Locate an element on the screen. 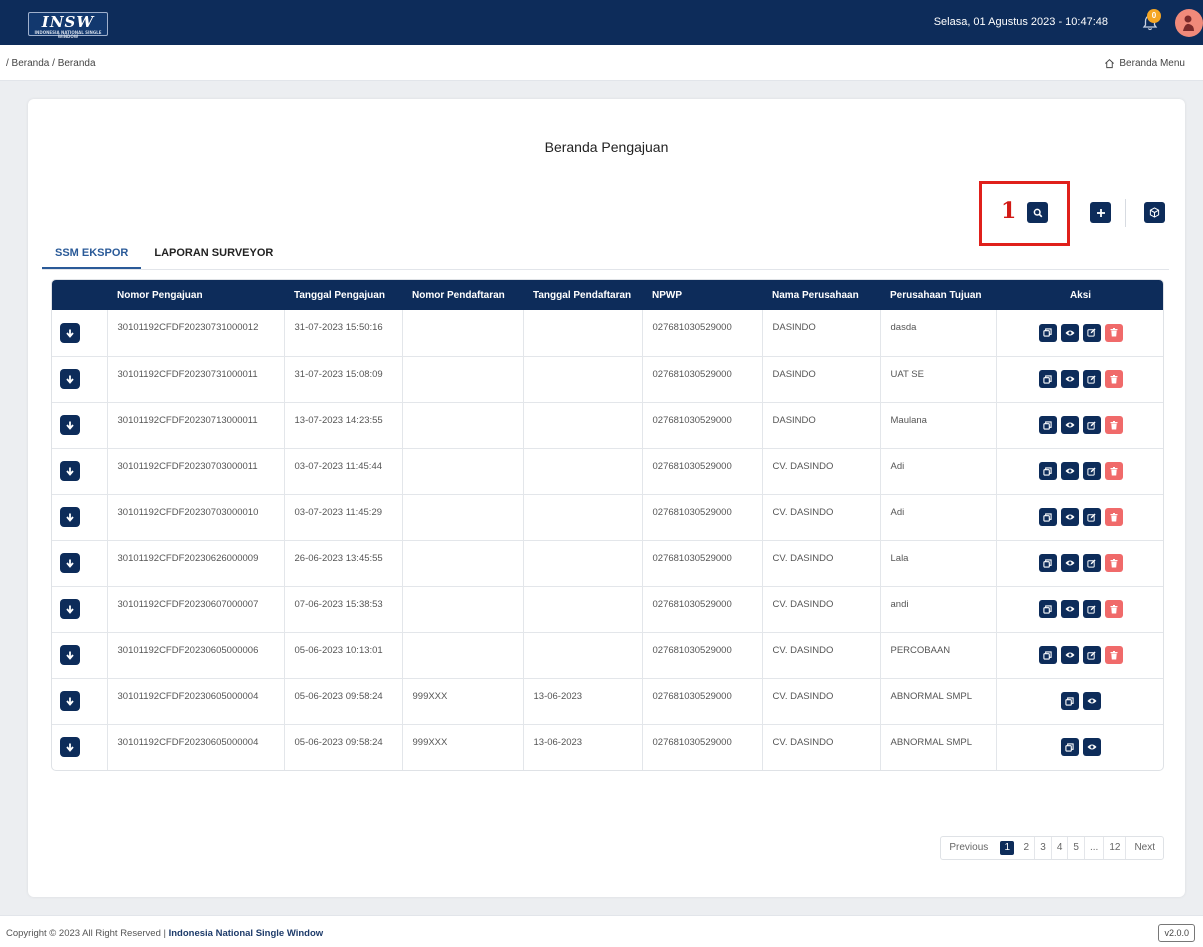 The height and width of the screenshot is (947, 1203). package-button is located at coordinates (1154, 212).